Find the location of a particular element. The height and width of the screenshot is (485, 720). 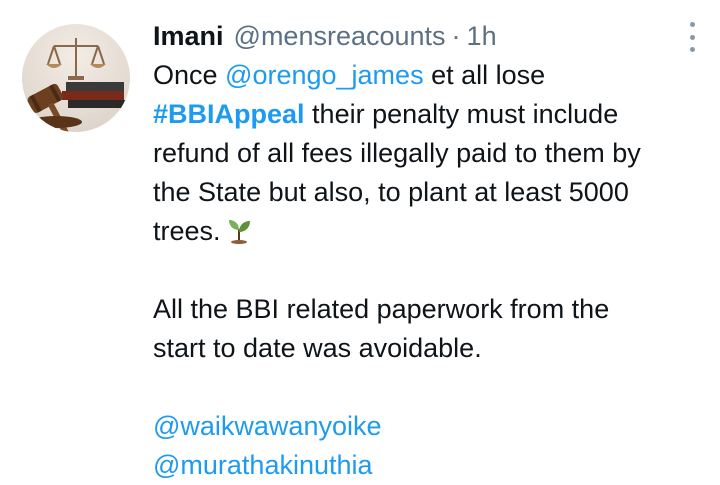

author-handle: @mensreacounts is located at coordinates (340, 36).